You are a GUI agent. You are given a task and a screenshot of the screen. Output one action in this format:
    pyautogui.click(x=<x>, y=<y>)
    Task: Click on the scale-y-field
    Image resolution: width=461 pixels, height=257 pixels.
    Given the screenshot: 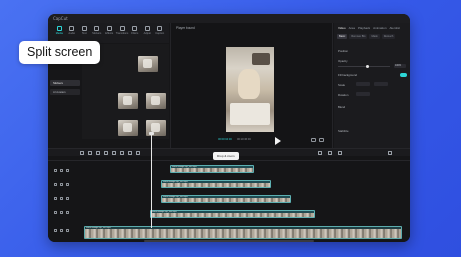 What is the action you would take?
    pyautogui.click(x=381, y=84)
    